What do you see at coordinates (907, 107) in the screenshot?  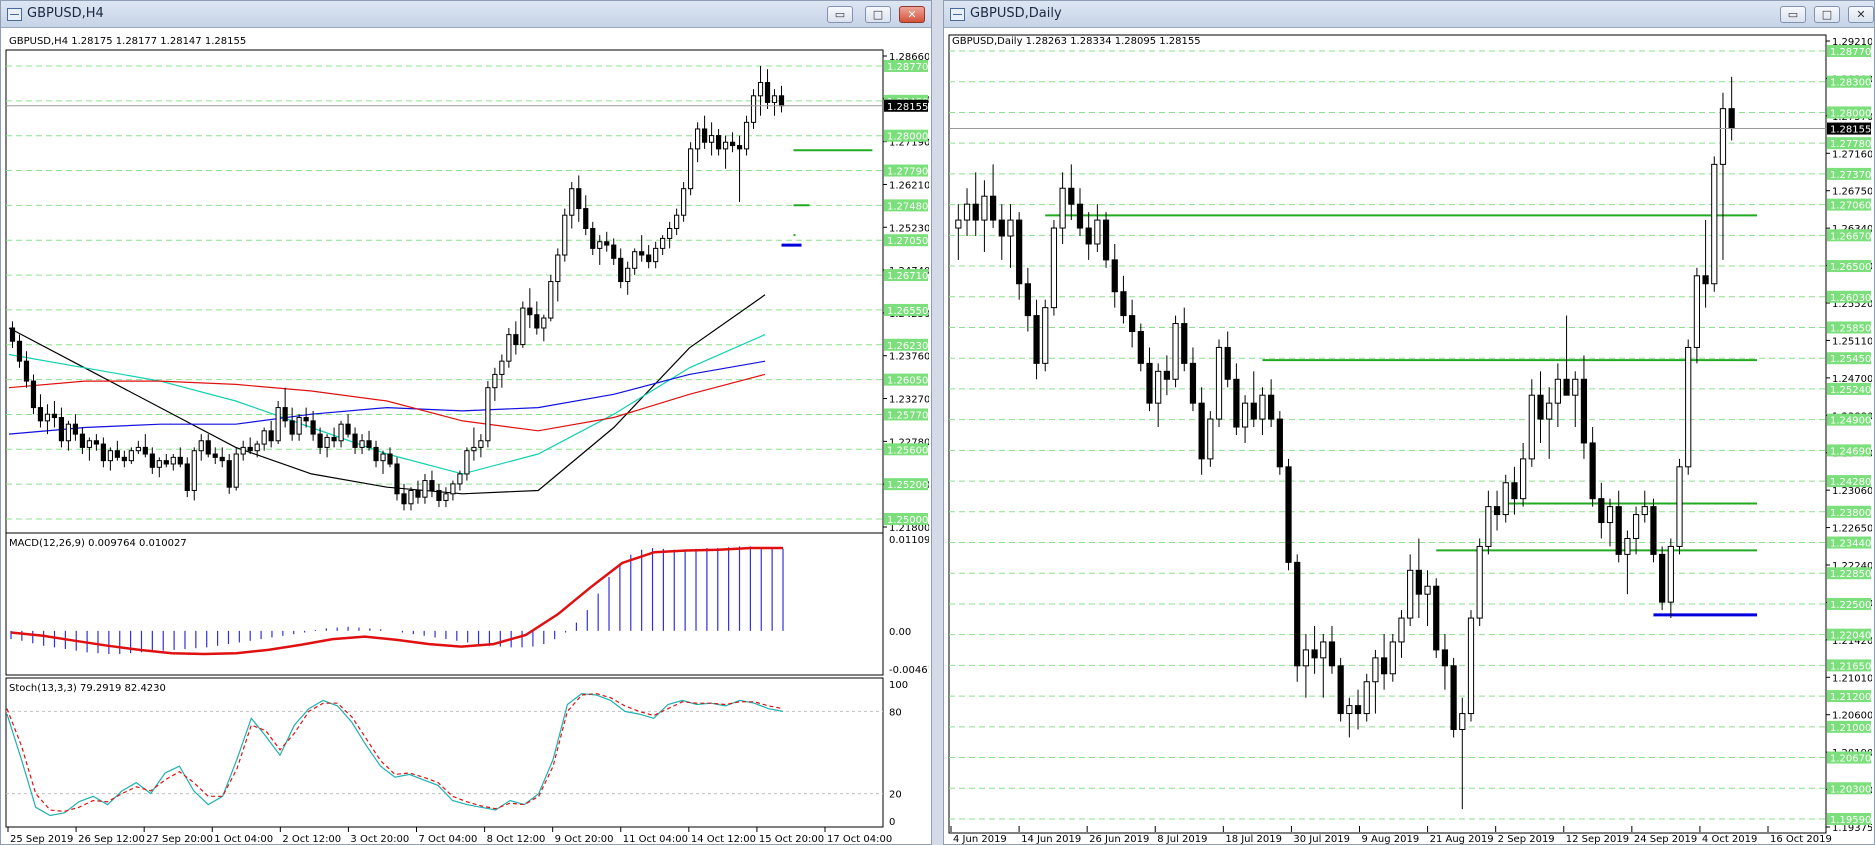 I see `current-price-label: 1.28155` at bounding box center [907, 107].